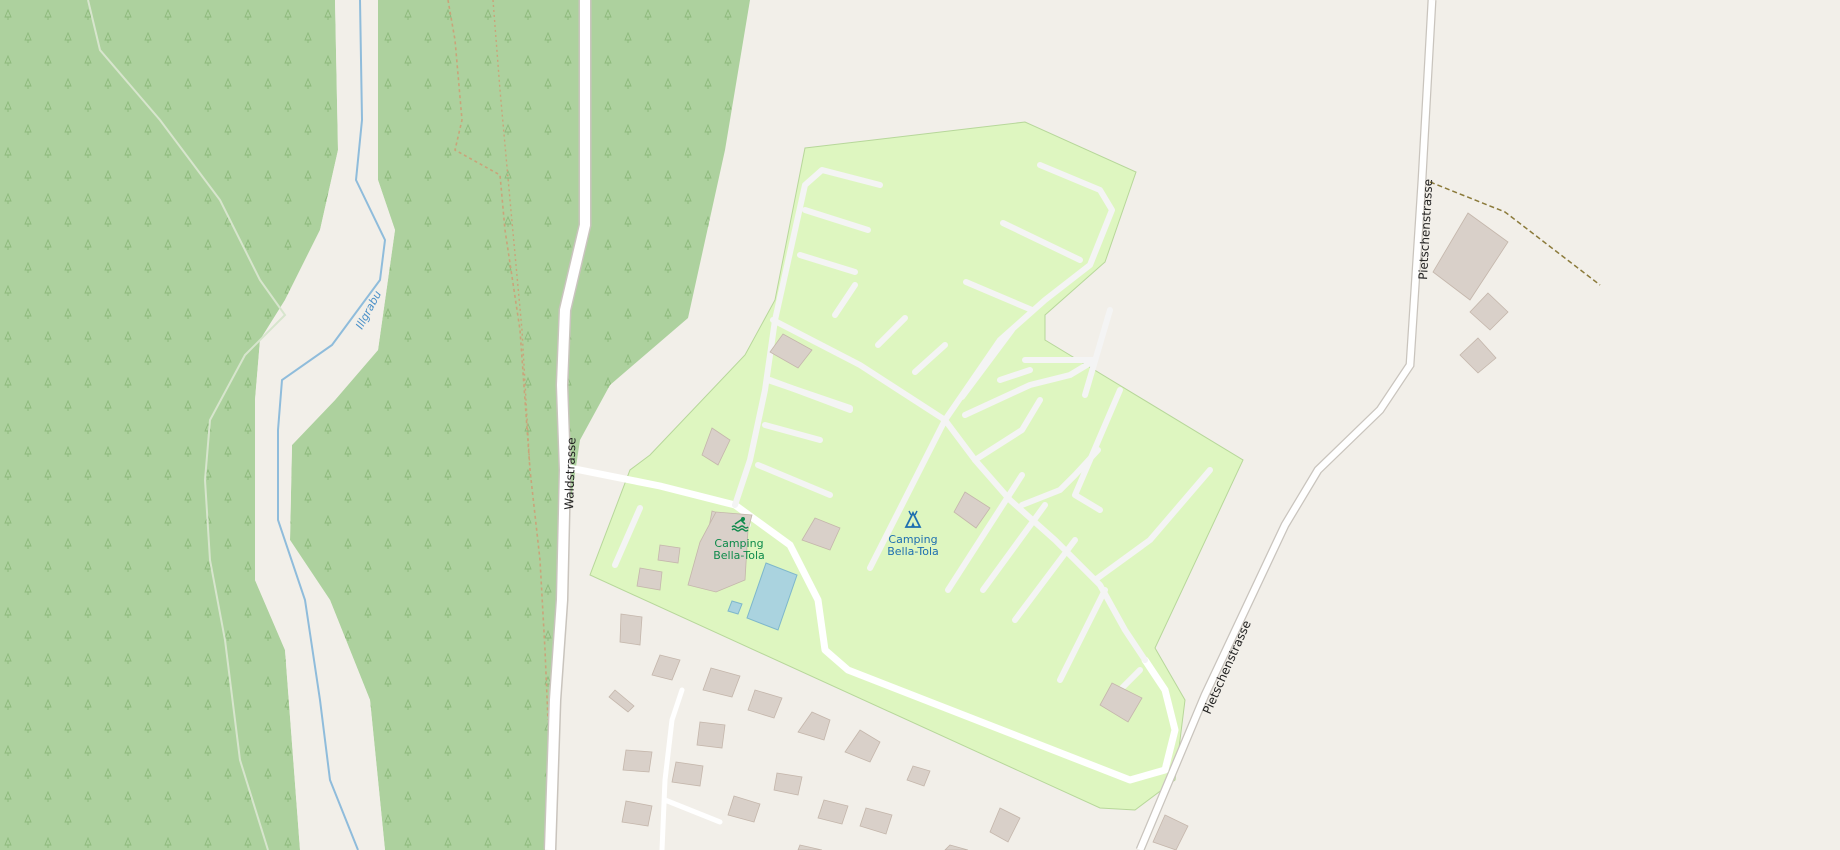 The height and width of the screenshot is (850, 1840). Describe the element at coordinates (1227, 667) in the screenshot. I see `label-road-pietschenstrasse-lower: Pietschenstrasse` at that location.